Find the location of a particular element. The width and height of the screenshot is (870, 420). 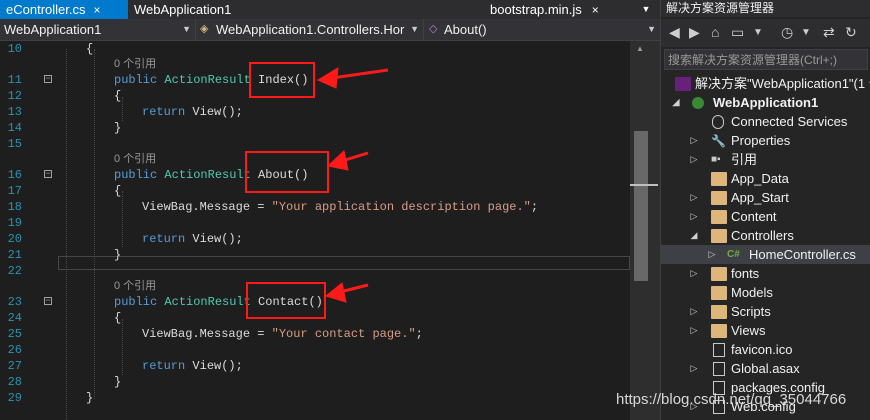

wrench-icon: 🔧 is located at coordinates (718, 141).